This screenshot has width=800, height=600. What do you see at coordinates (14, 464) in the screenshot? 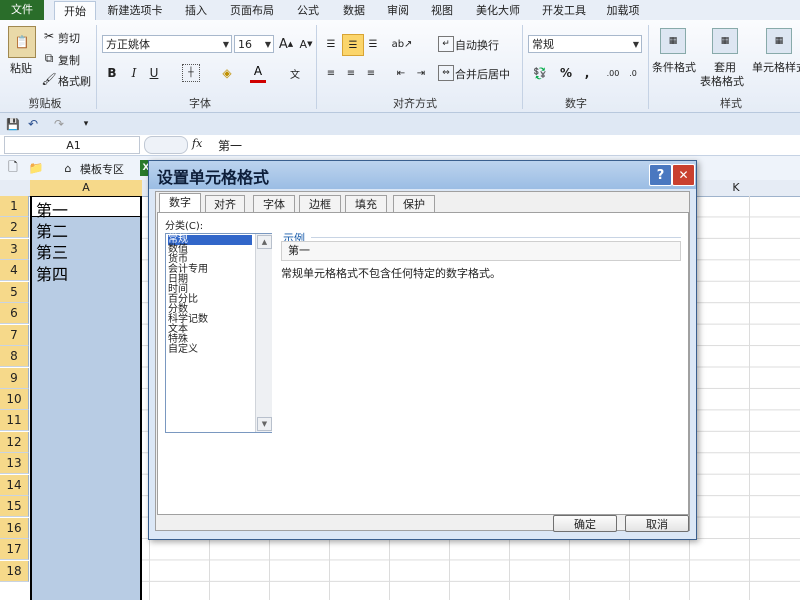
I see `row-header: 13` at bounding box center [14, 464].